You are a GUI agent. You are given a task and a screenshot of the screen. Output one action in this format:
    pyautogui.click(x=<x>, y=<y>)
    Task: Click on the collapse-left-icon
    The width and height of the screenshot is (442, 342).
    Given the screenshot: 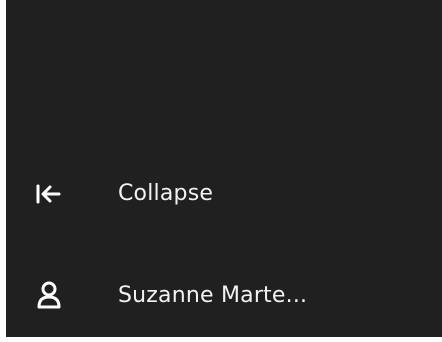 What is the action you would take?
    pyautogui.click(x=49, y=194)
    